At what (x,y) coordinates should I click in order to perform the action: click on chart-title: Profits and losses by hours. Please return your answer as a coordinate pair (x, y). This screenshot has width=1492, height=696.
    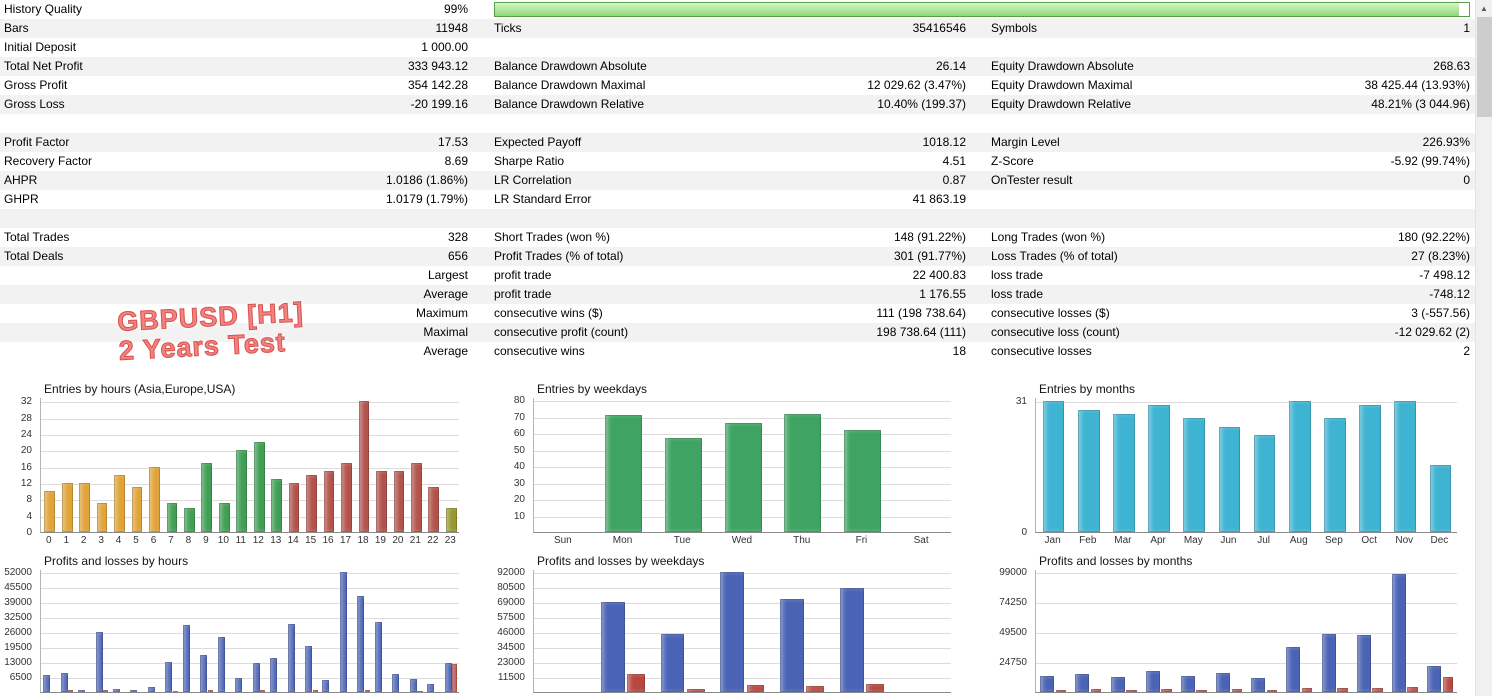
    Looking at the image, I should click on (116, 561).